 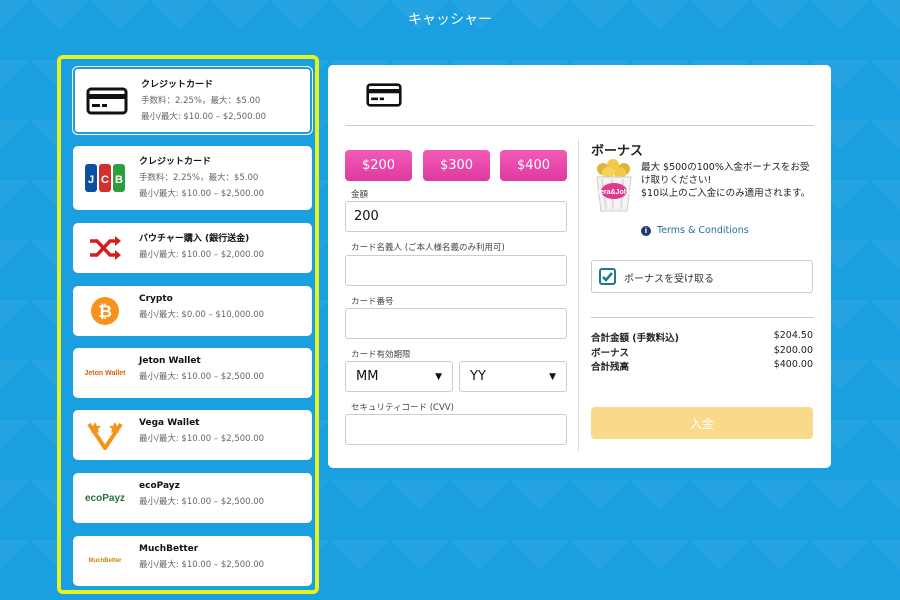 I want to click on expiry-year-value: YY, so click(x=478, y=376).